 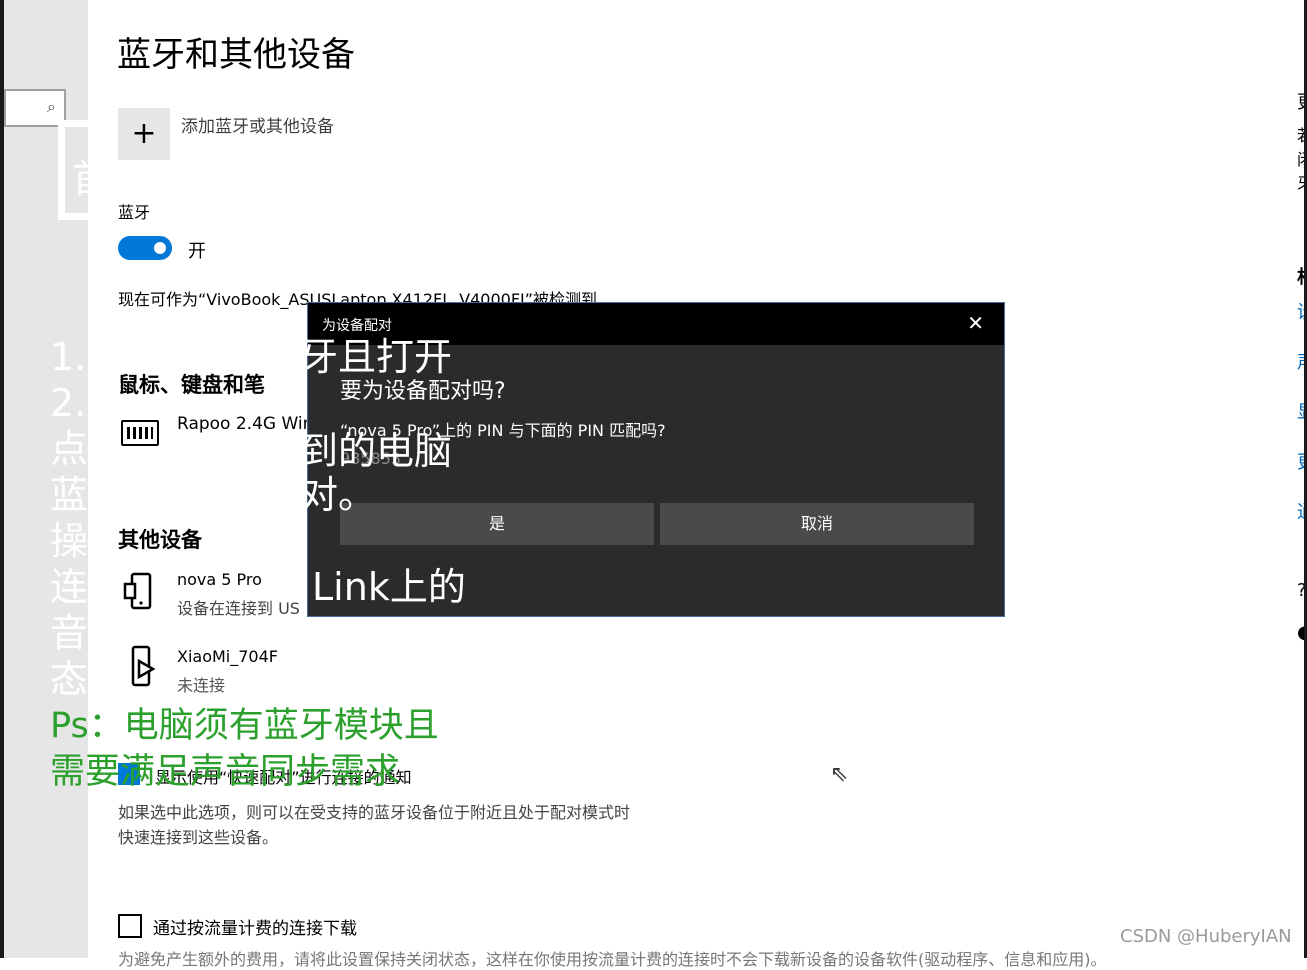 I want to click on overlay-caption-fragment: 1., so click(x=68, y=357).